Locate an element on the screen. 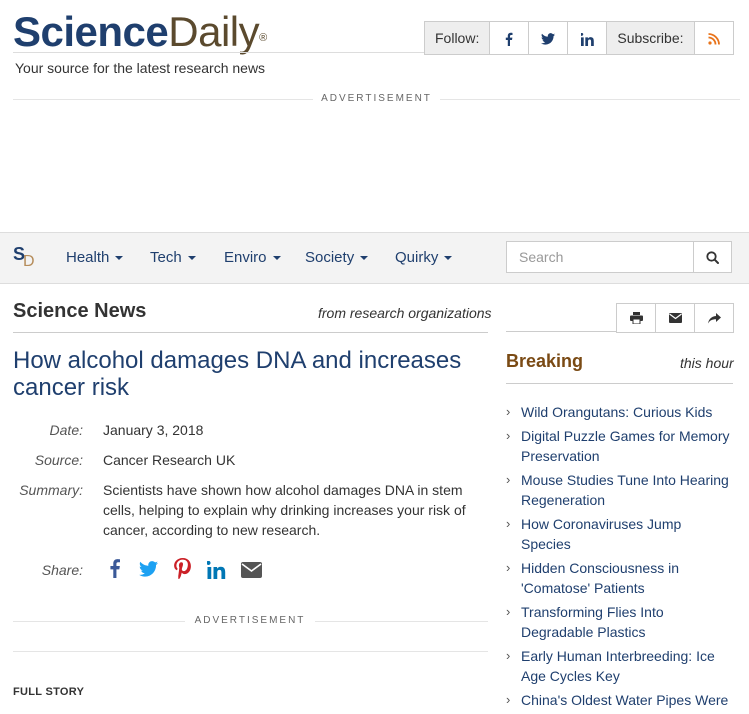  share-twitter-button is located at coordinates (148, 571).